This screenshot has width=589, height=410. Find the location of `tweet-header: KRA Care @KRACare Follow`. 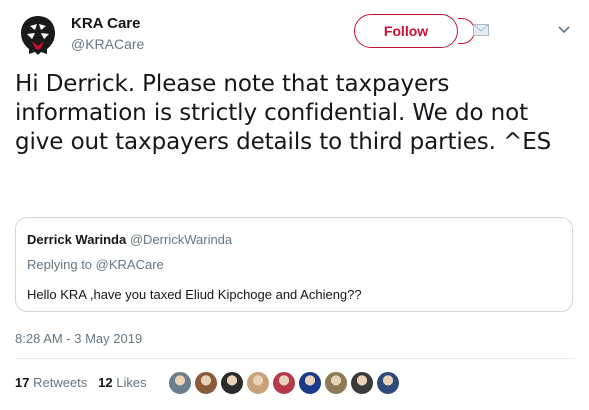

tweet-header: KRA Care @KRACare Follow is located at coordinates (295, 35).